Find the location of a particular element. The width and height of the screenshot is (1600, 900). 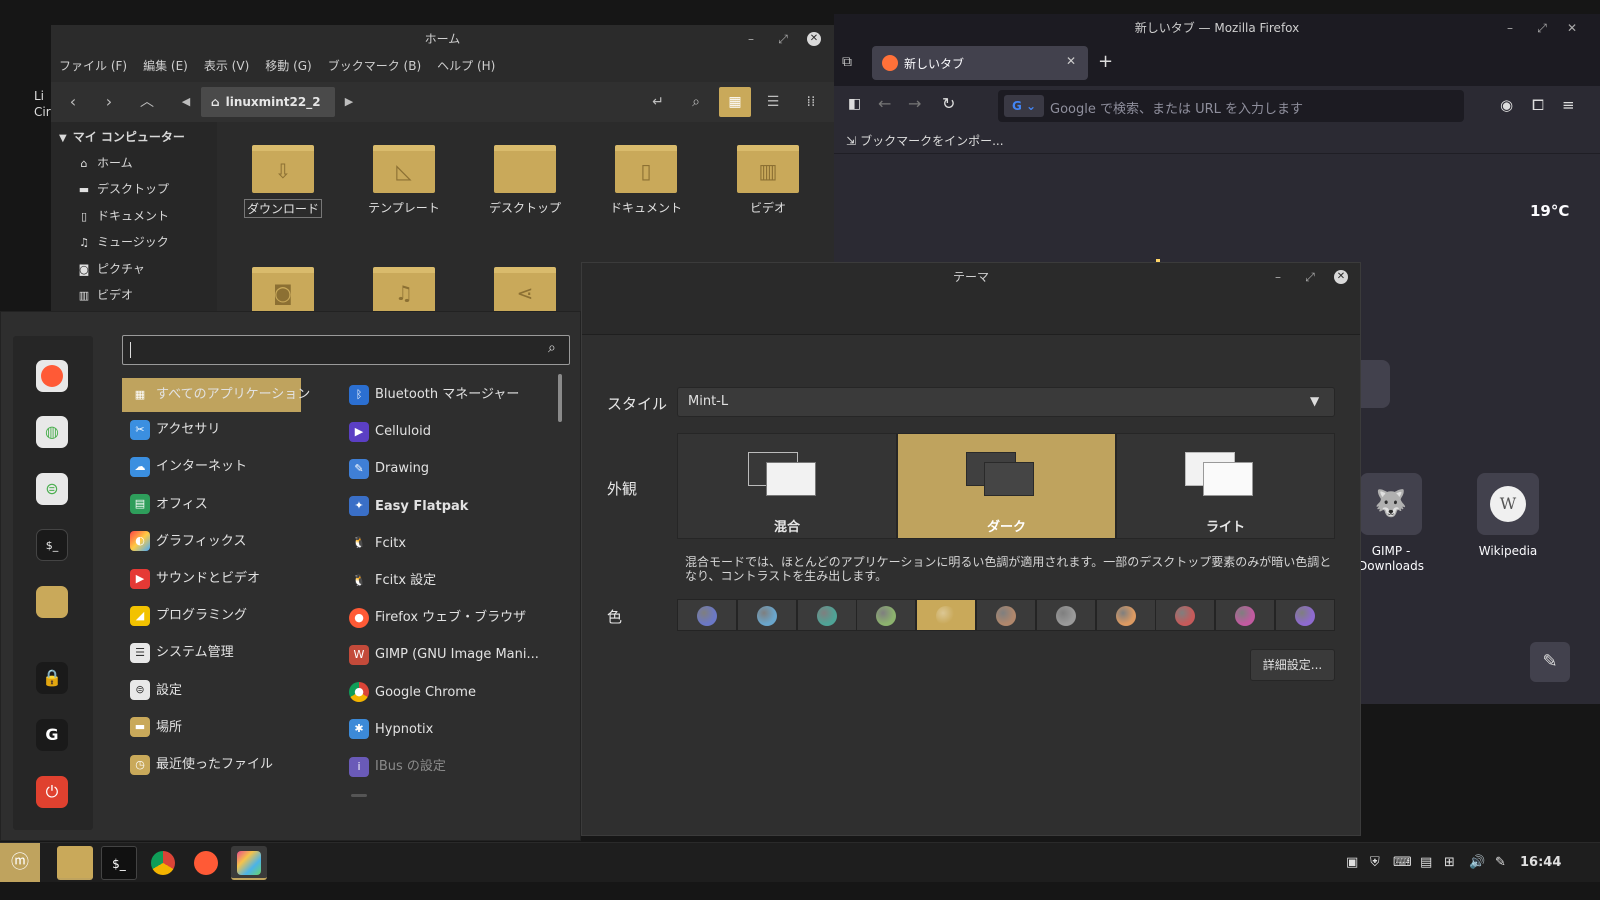

extensions-icon: ⧠ is located at coordinates (1538, 105).